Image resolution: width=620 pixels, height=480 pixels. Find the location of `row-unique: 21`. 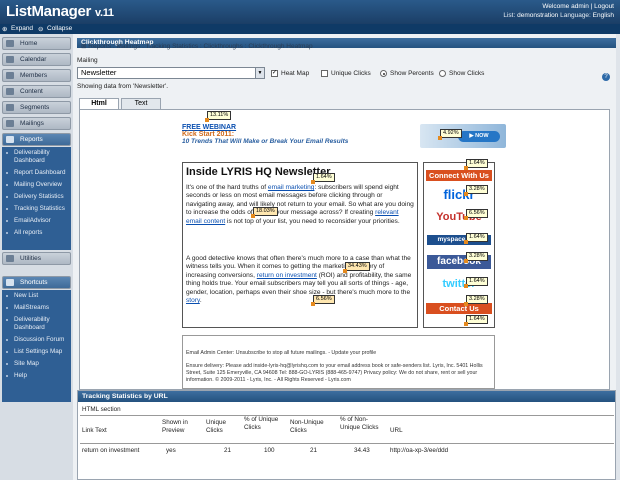

row-unique: 21 is located at coordinates (228, 450).